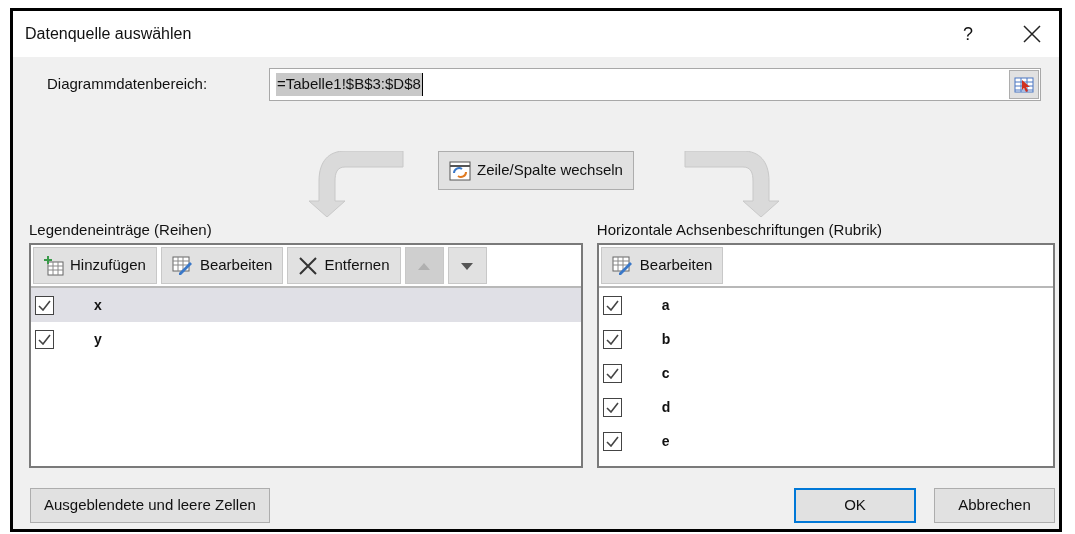 The height and width of the screenshot is (534, 1075). I want to click on list-item: d, so click(825, 407).